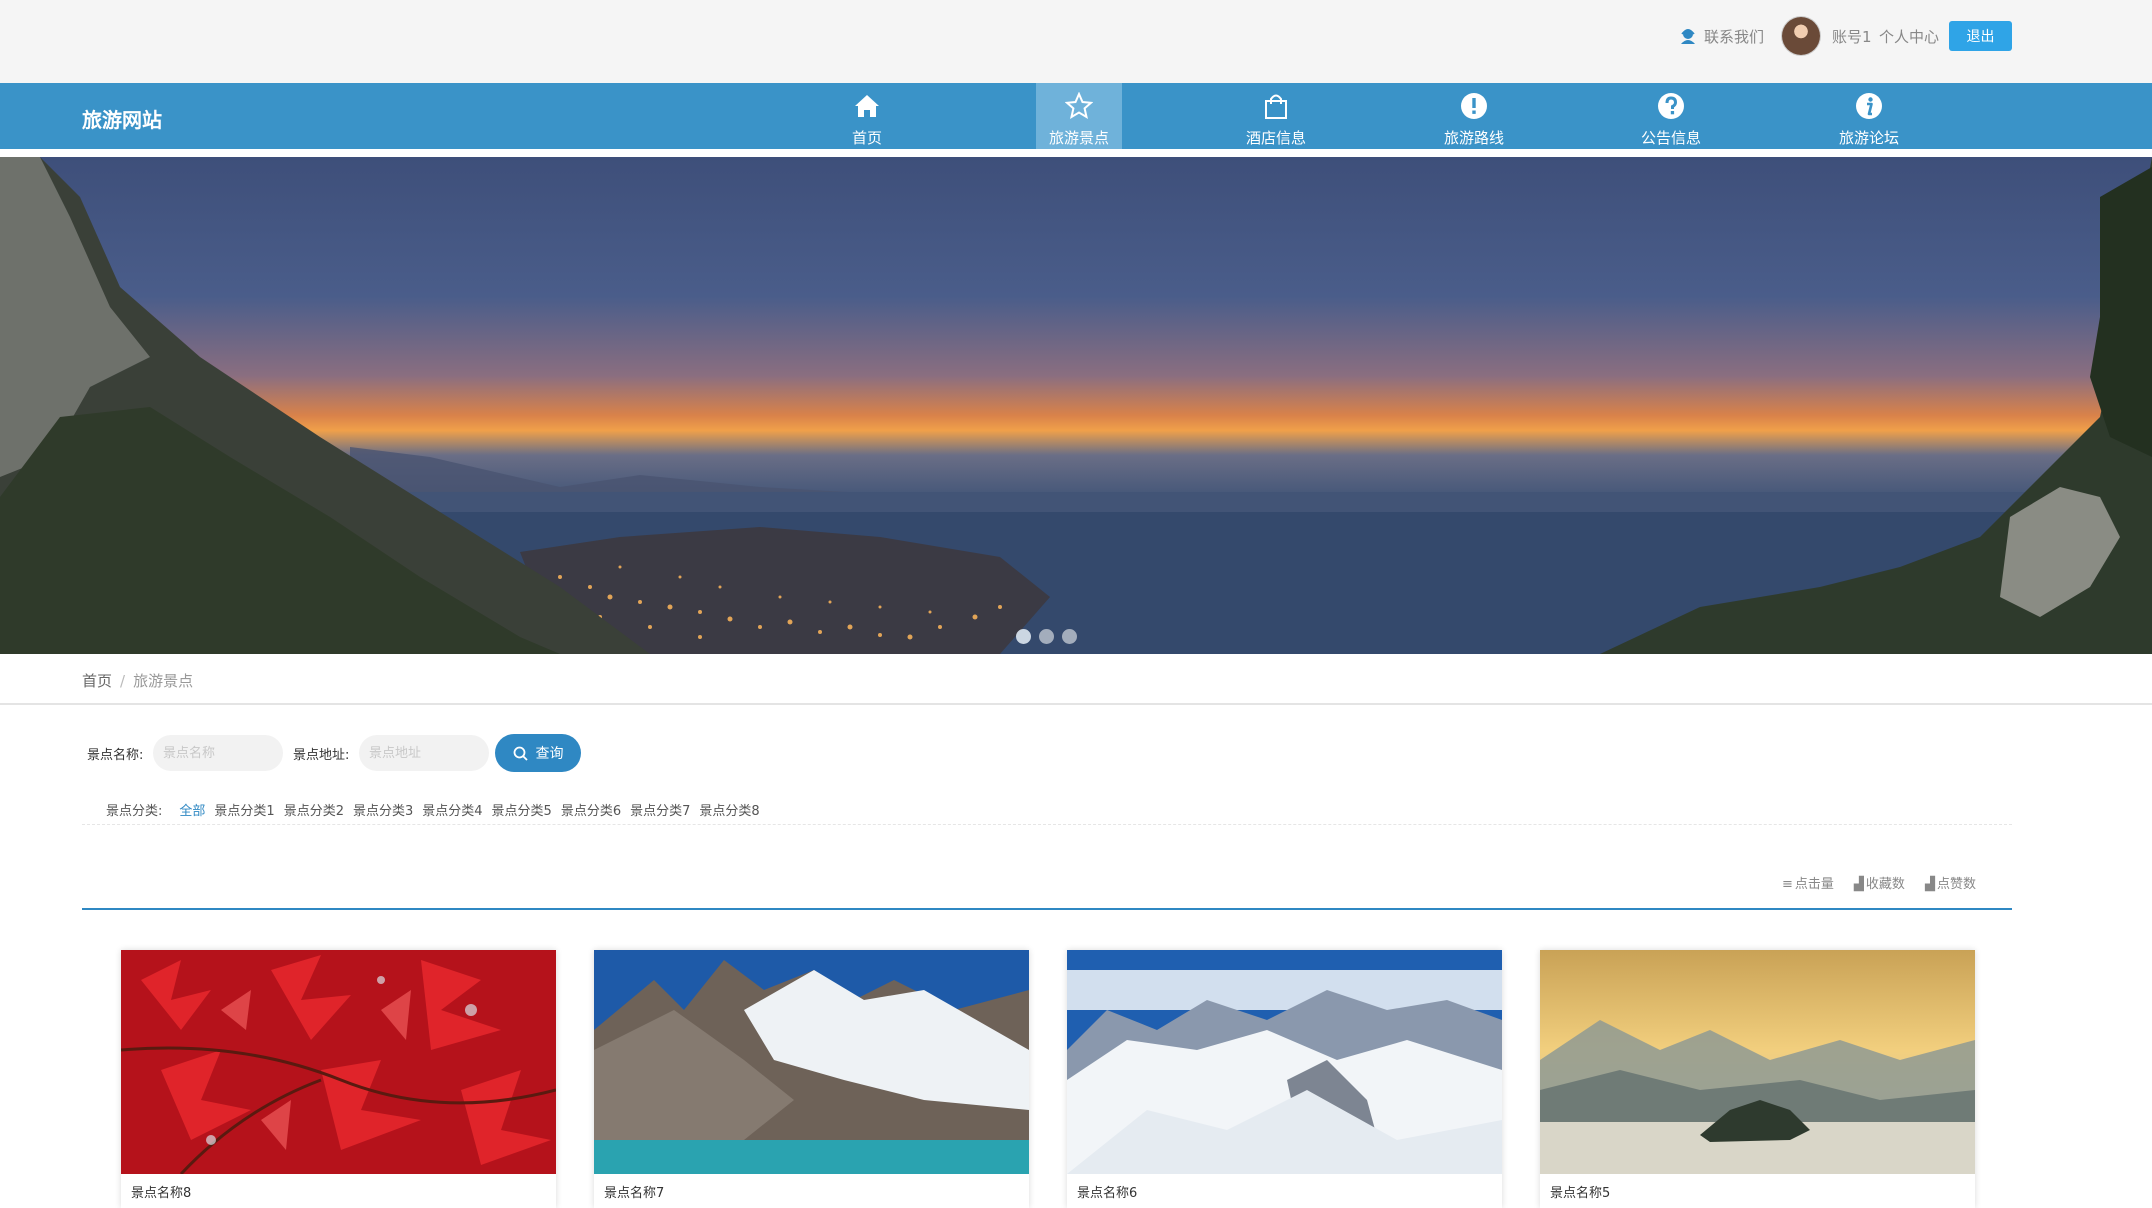 The width and height of the screenshot is (2152, 1208). I want to click on category-item: 景点分类7, so click(660, 809).